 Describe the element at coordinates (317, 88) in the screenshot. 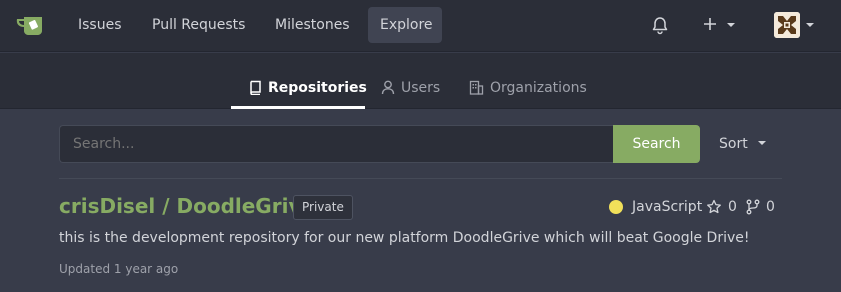

I see `tab-repositories-label: Repositories` at that location.